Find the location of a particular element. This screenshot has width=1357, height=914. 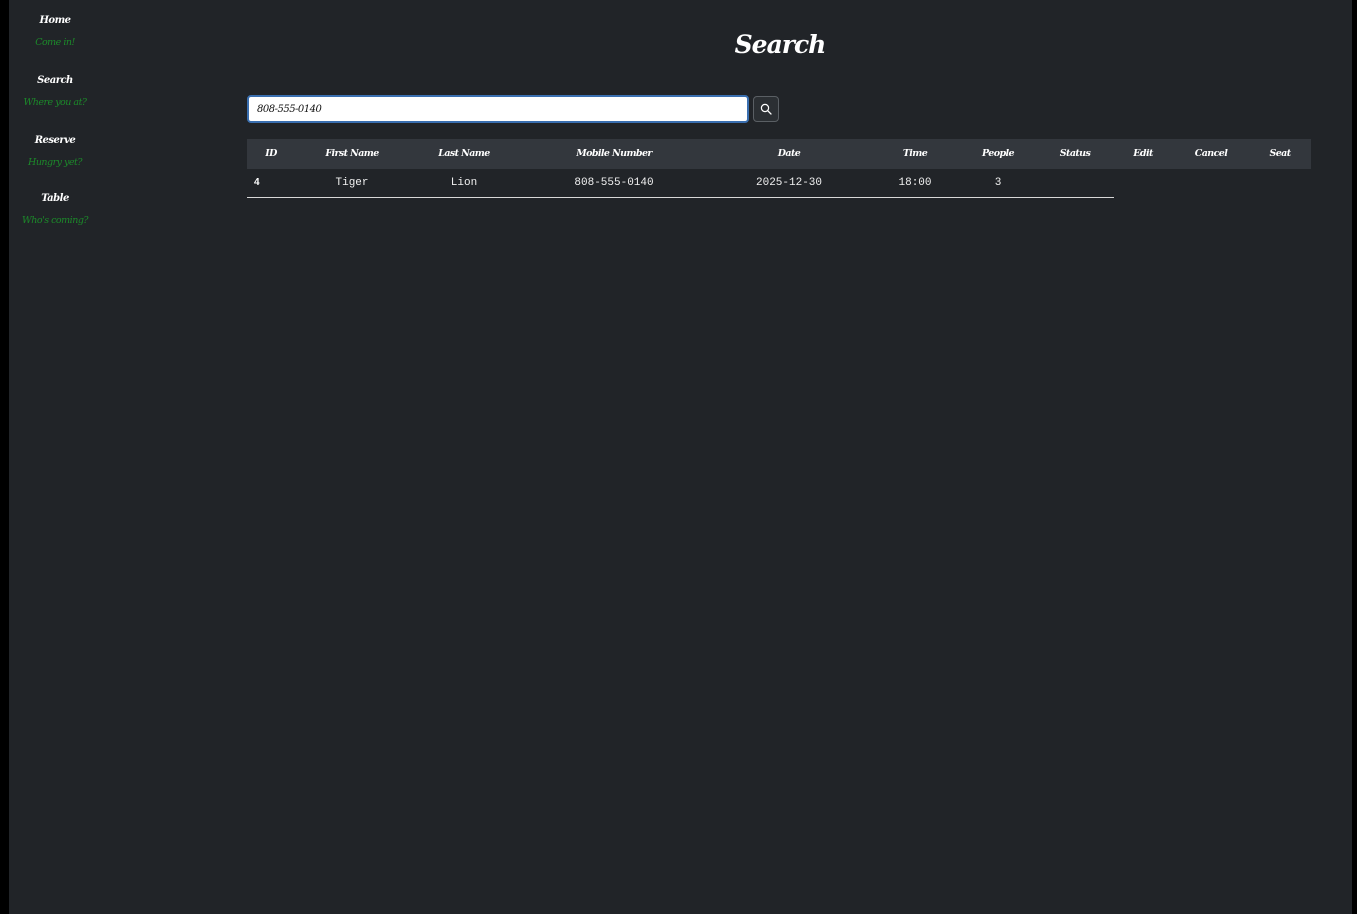

search-input is located at coordinates (498, 109).